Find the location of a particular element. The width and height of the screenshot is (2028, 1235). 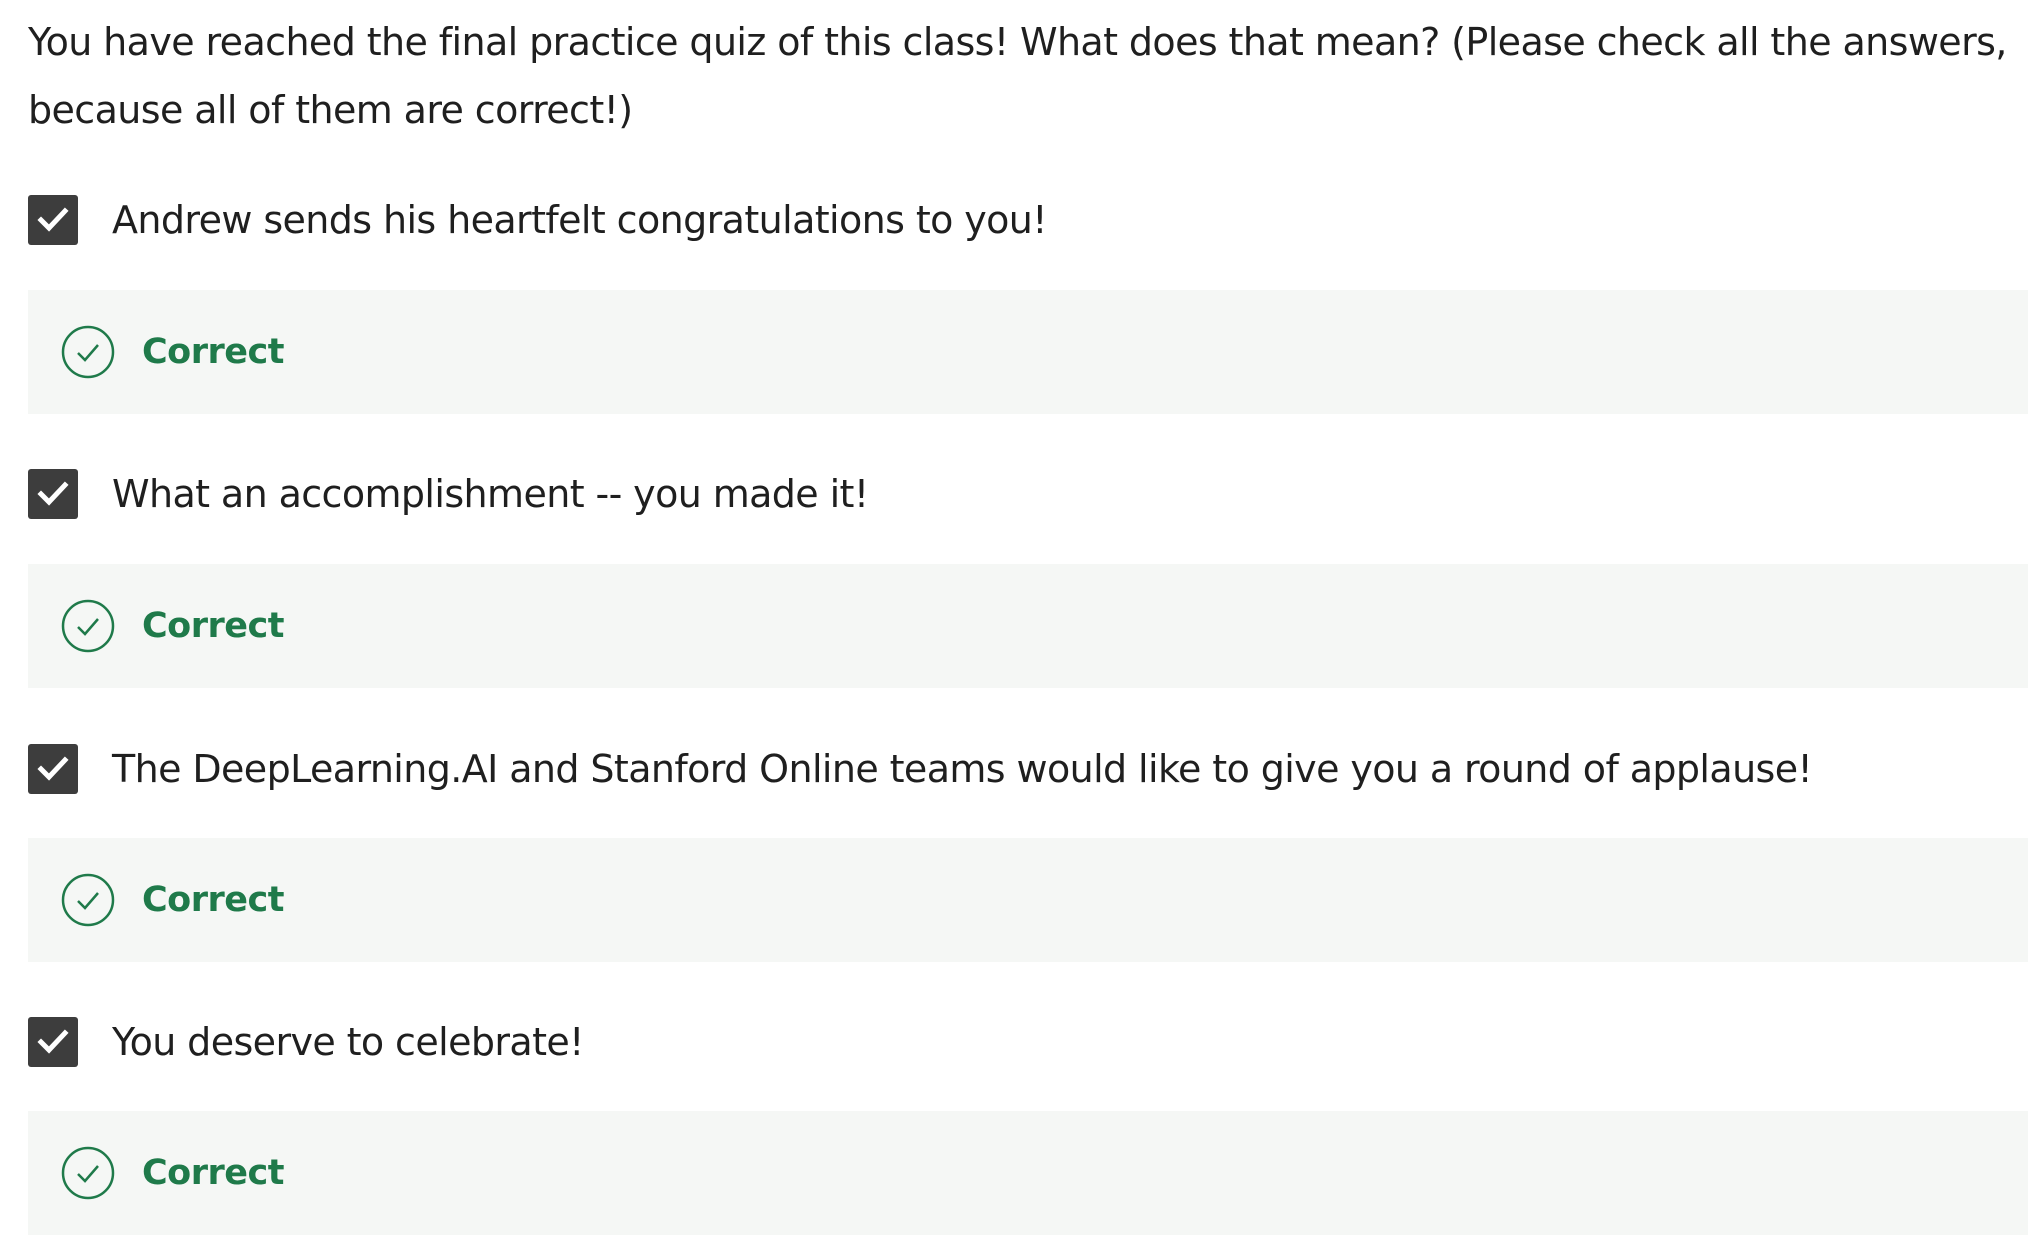

feedback-box-1: Correct is located at coordinates (1028, 352).